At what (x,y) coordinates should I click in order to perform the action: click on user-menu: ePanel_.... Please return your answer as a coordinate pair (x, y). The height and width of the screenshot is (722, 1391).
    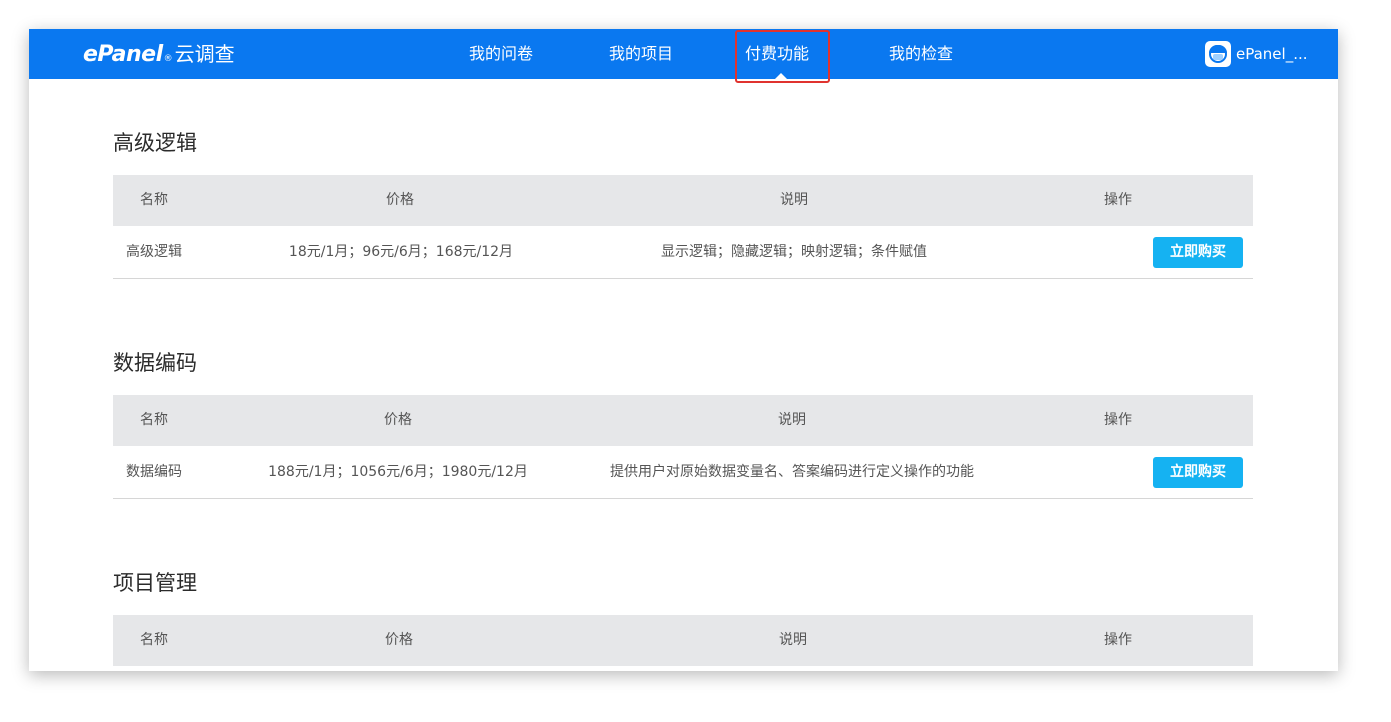
    Looking at the image, I should click on (1256, 54).